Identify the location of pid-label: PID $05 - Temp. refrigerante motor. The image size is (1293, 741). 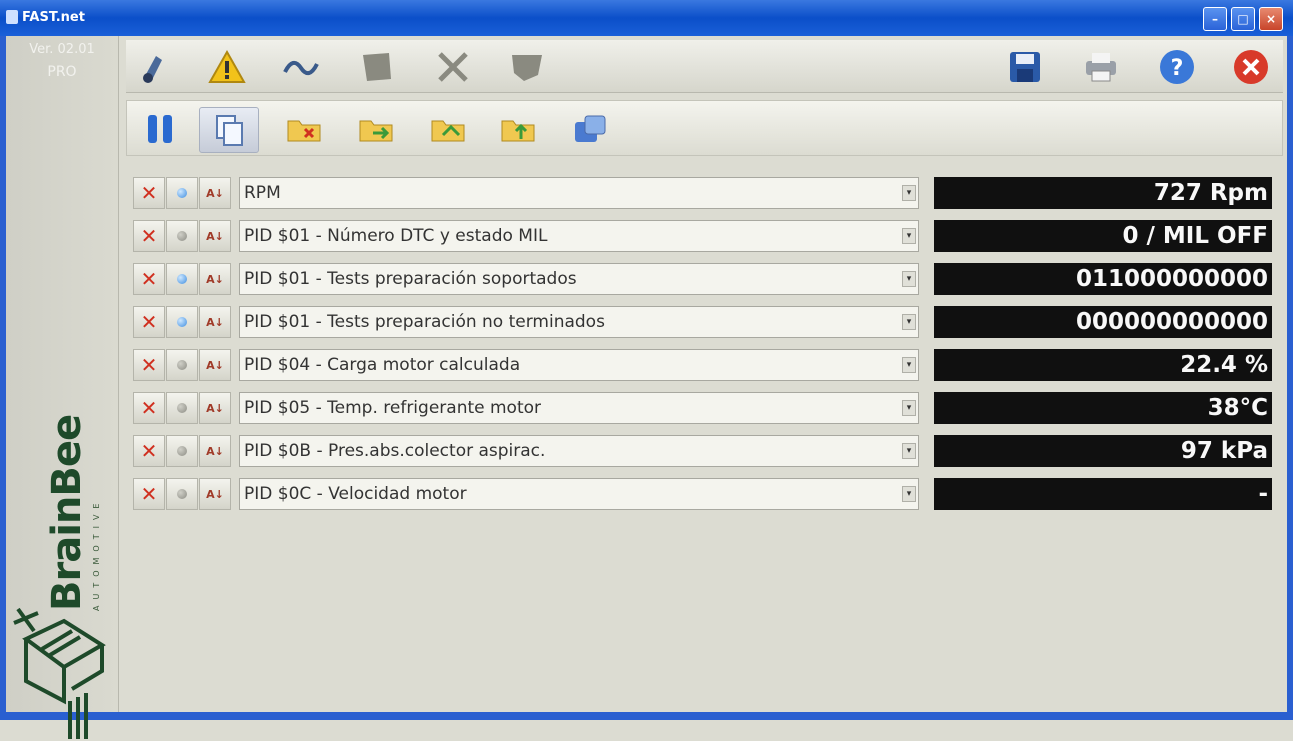
(393, 408).